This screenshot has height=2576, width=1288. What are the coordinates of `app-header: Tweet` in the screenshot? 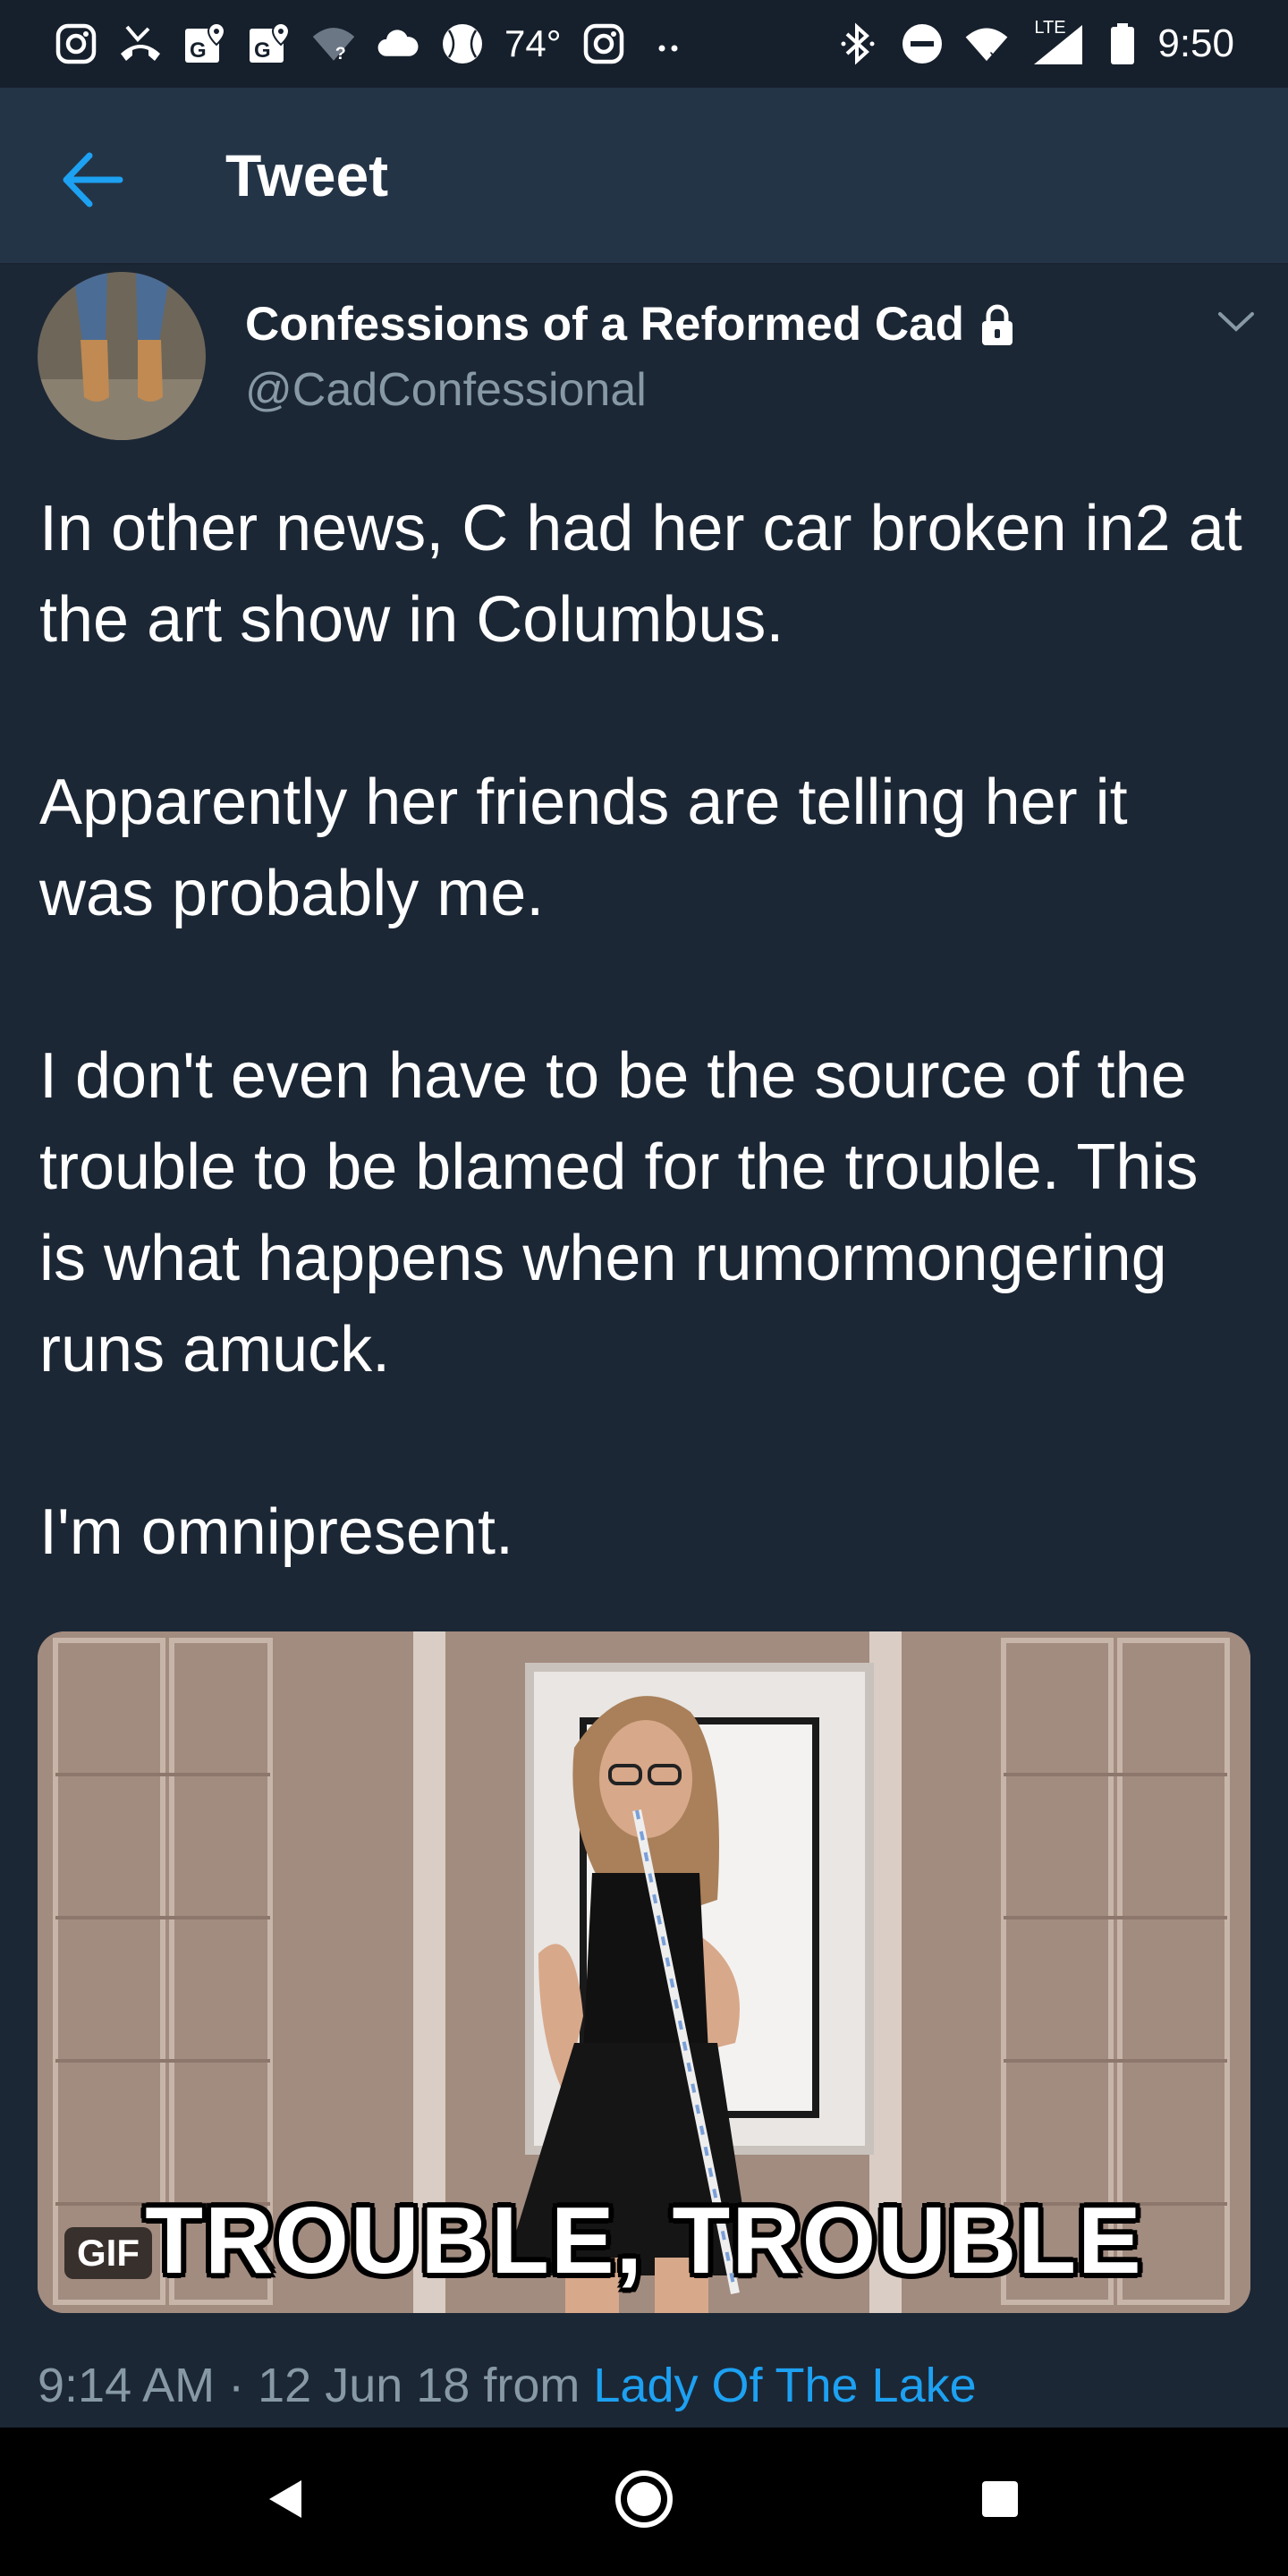 It's located at (644, 176).